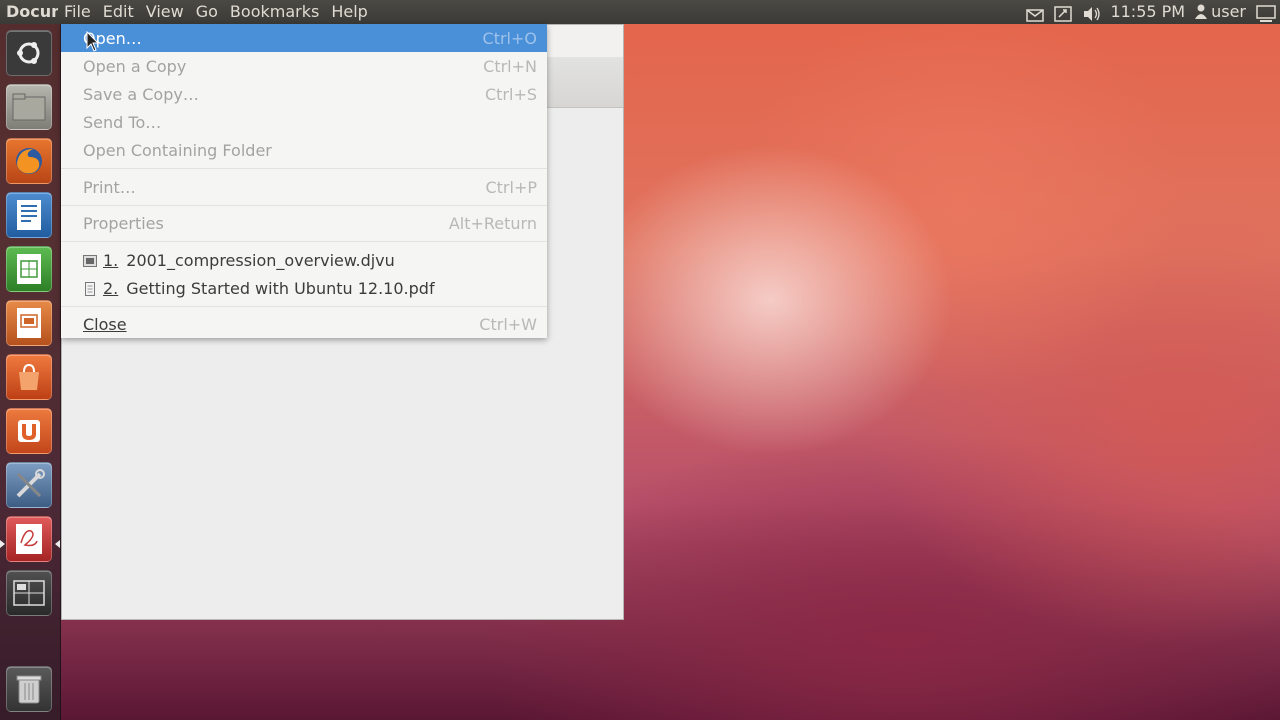  Describe the element at coordinates (304, 94) in the screenshot. I see `menu-item-save-a-copy: Save a Copy… Ctrl+S` at that location.